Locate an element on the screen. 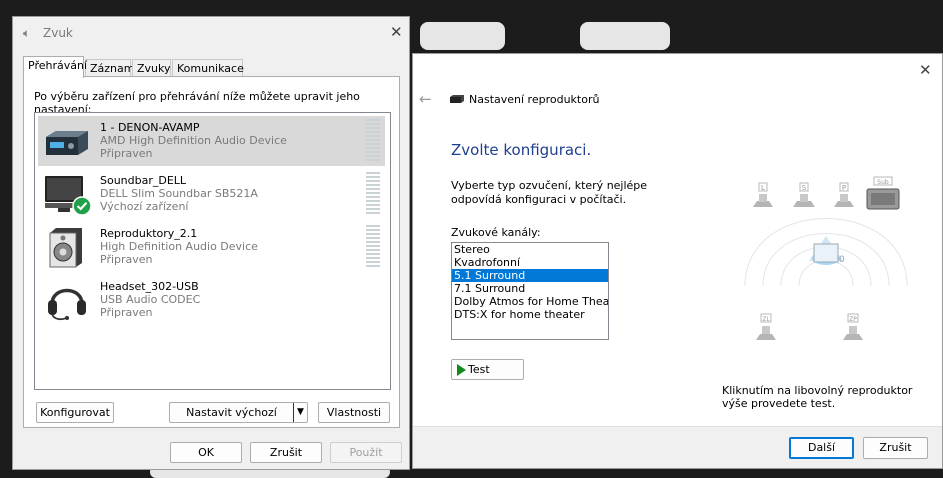 The image size is (943, 478). speaker-right: P is located at coordinates (844, 194).